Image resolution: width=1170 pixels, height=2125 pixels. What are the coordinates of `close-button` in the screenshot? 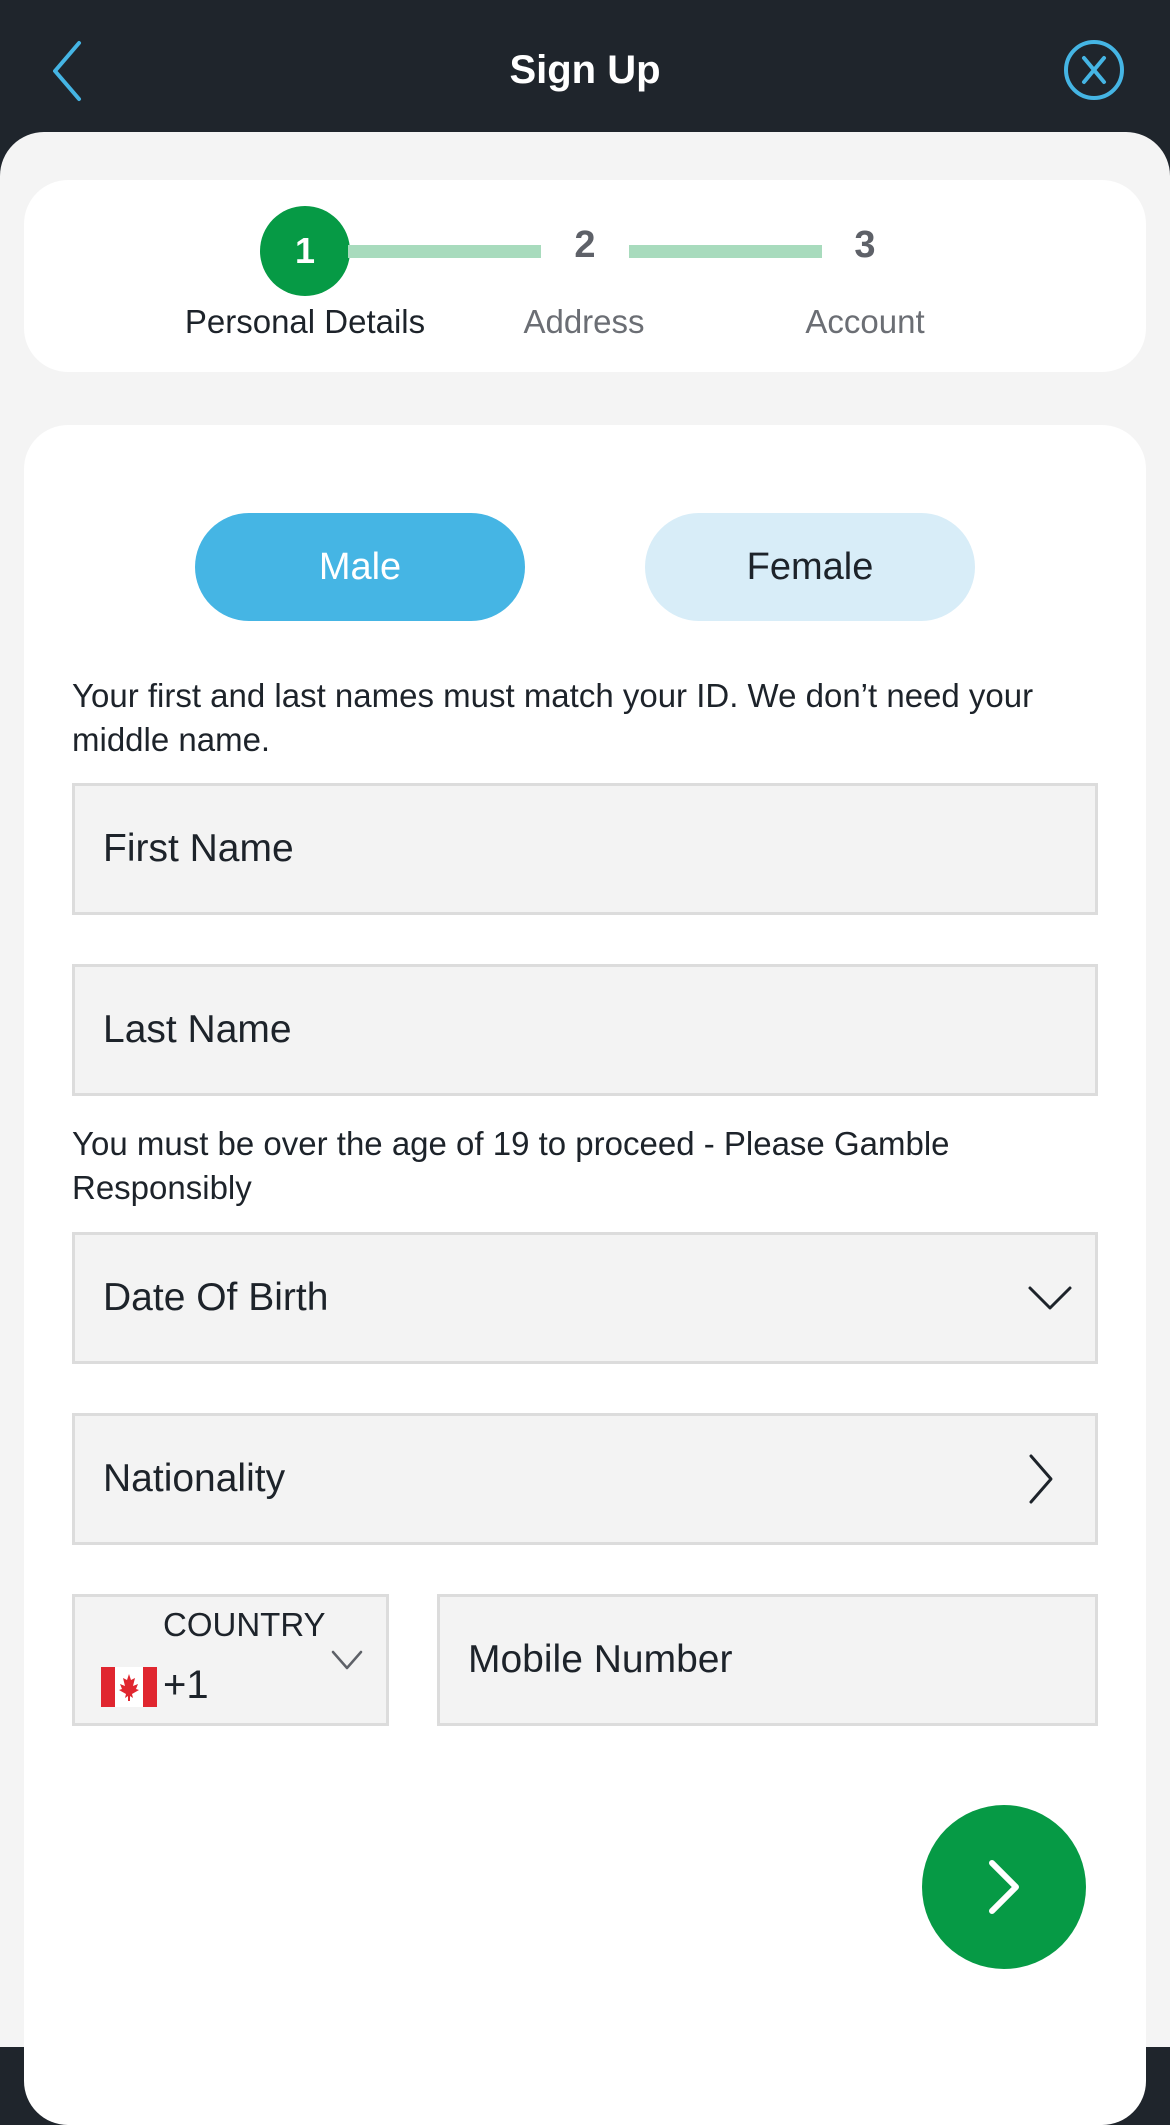 It's located at (1094, 70).